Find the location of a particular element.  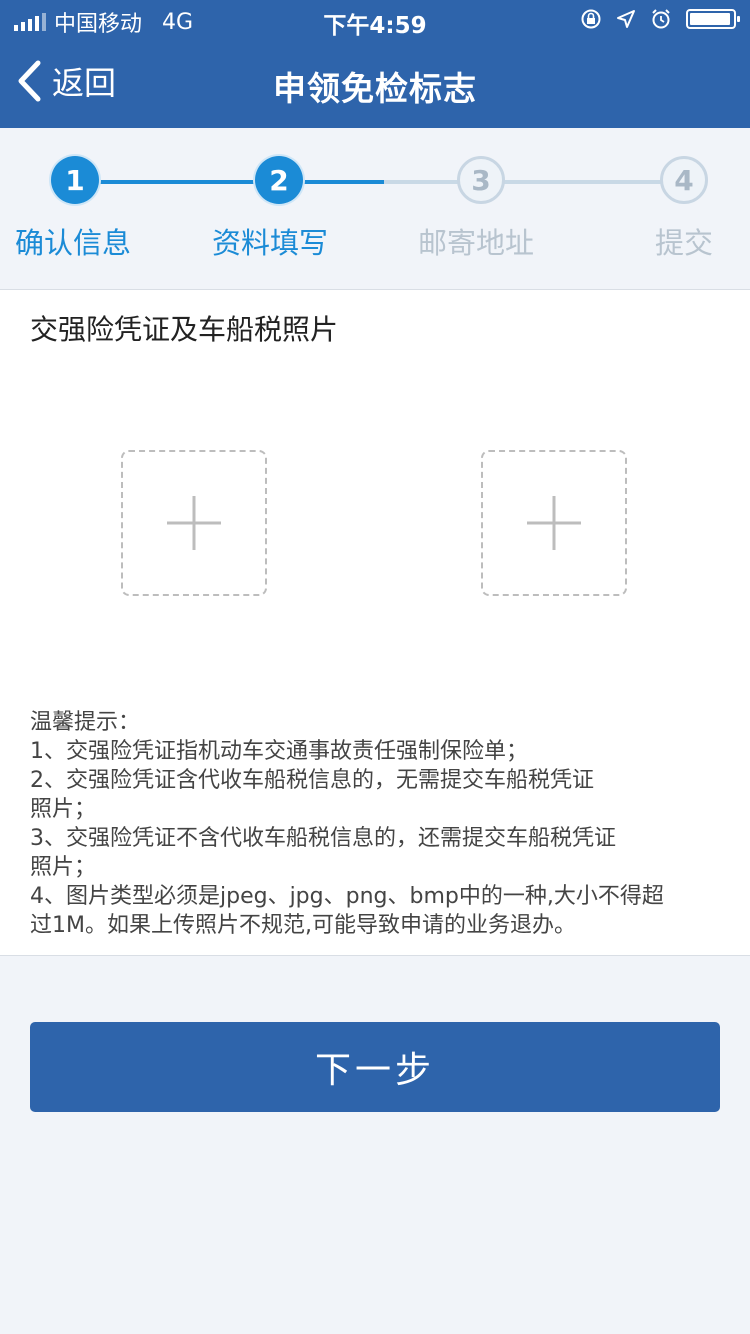

battery-icon is located at coordinates (713, 19).